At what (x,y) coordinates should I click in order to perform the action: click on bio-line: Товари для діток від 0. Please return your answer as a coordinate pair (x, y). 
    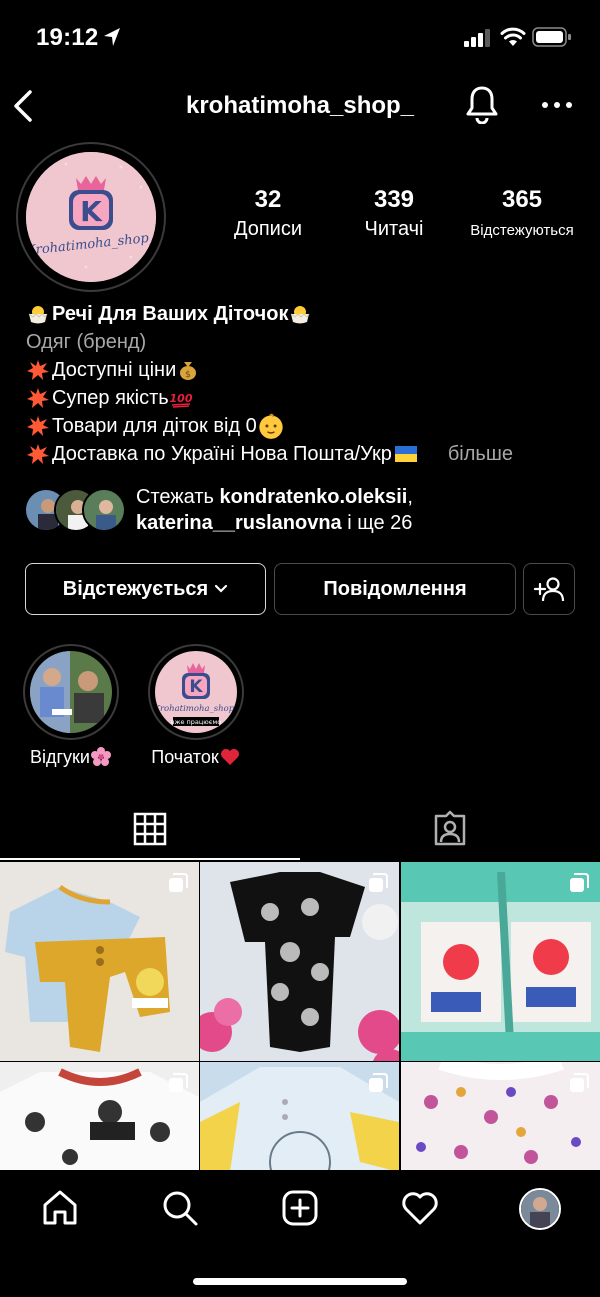
    Looking at the image, I should click on (154, 426).